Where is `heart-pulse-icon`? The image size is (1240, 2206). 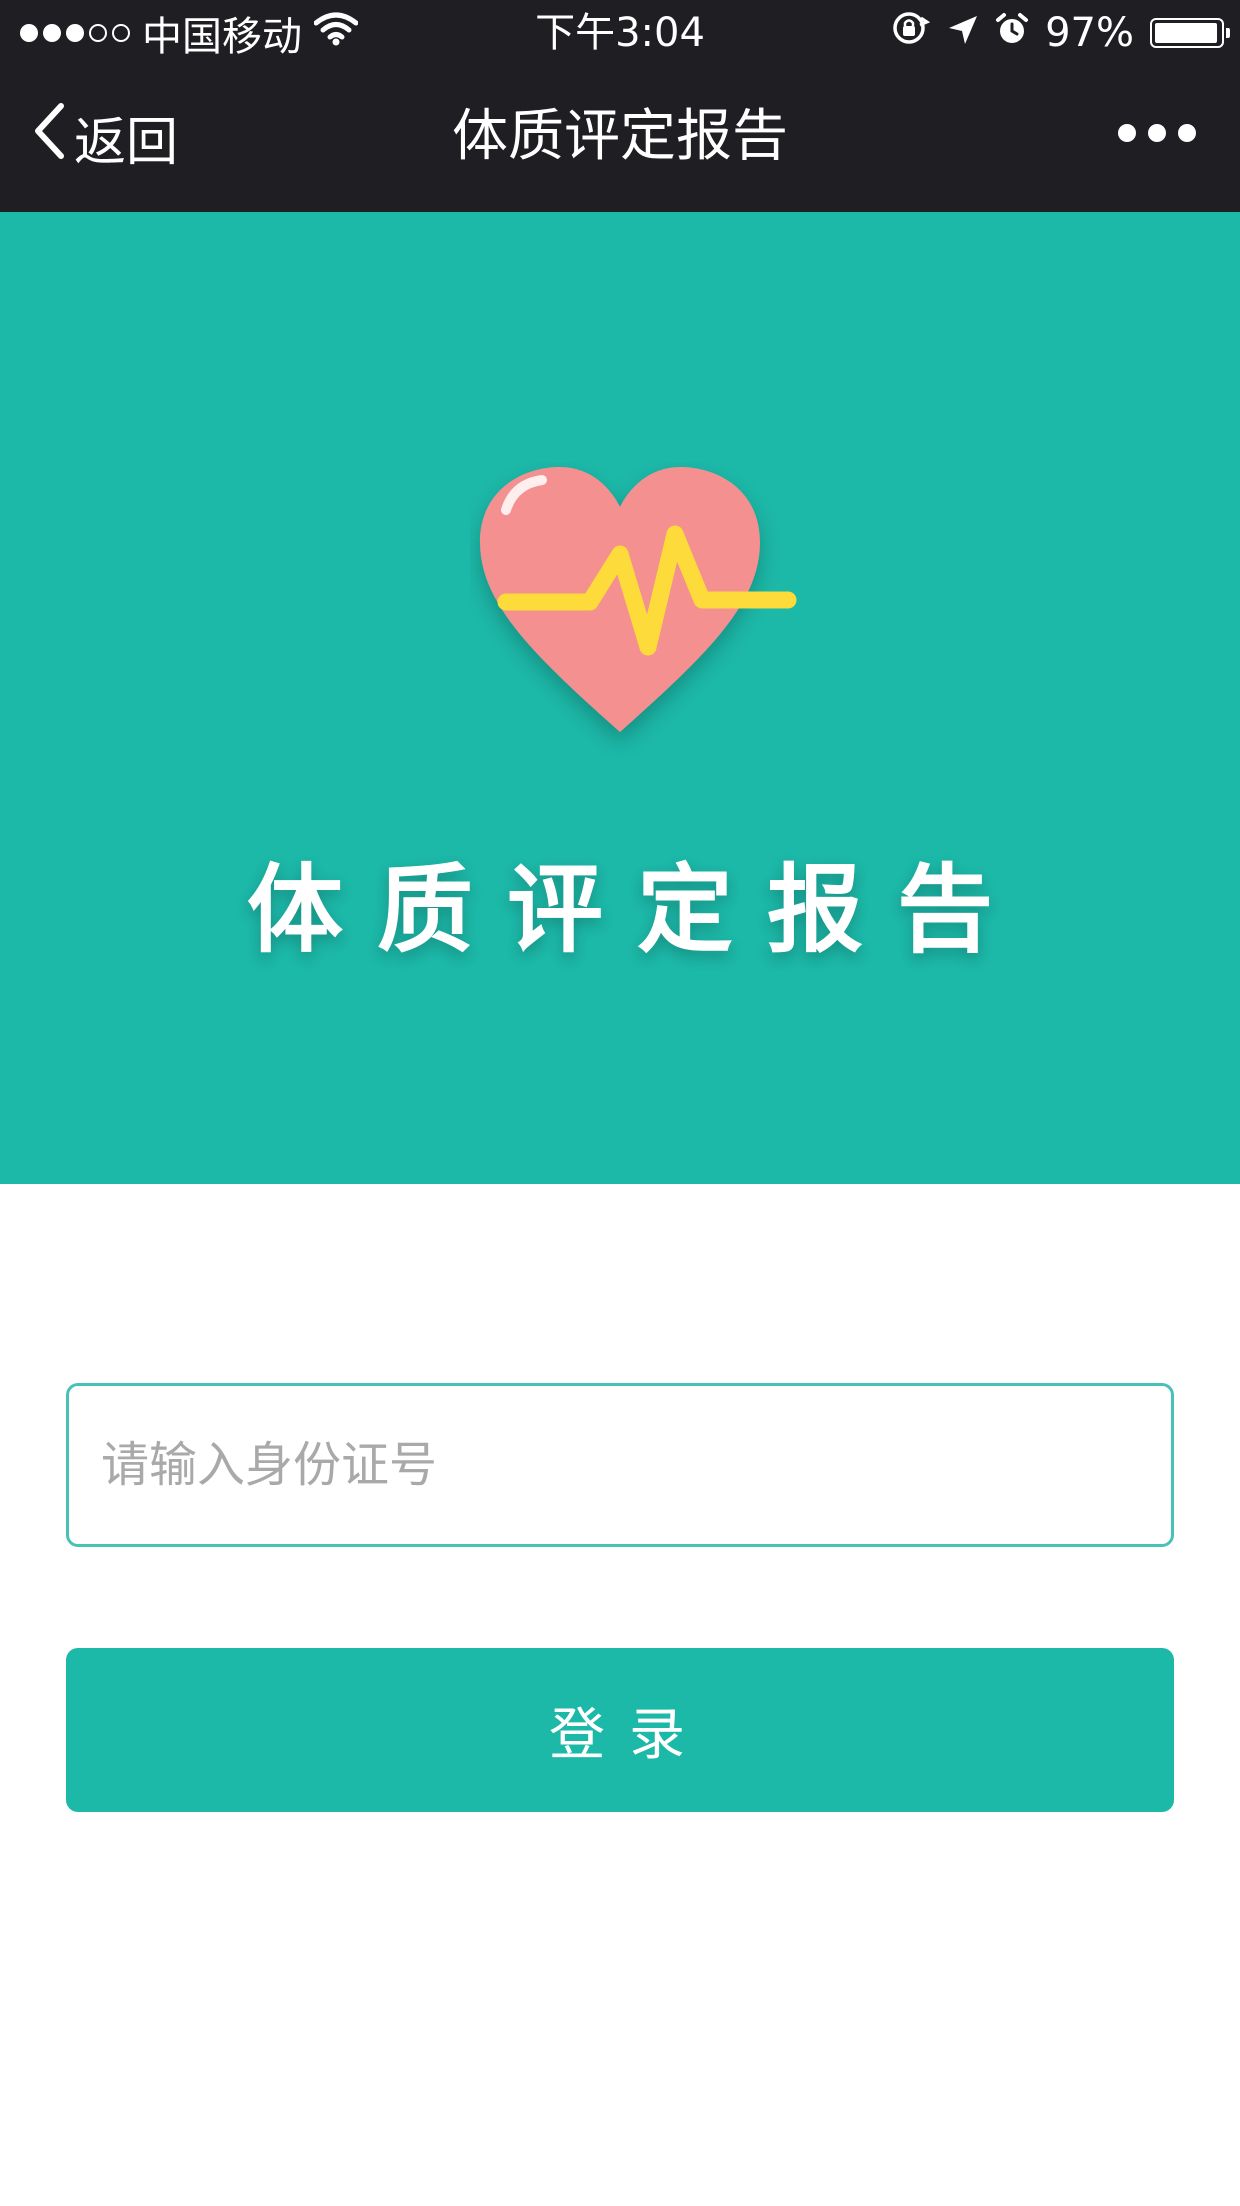
heart-pulse-icon is located at coordinates (638, 599).